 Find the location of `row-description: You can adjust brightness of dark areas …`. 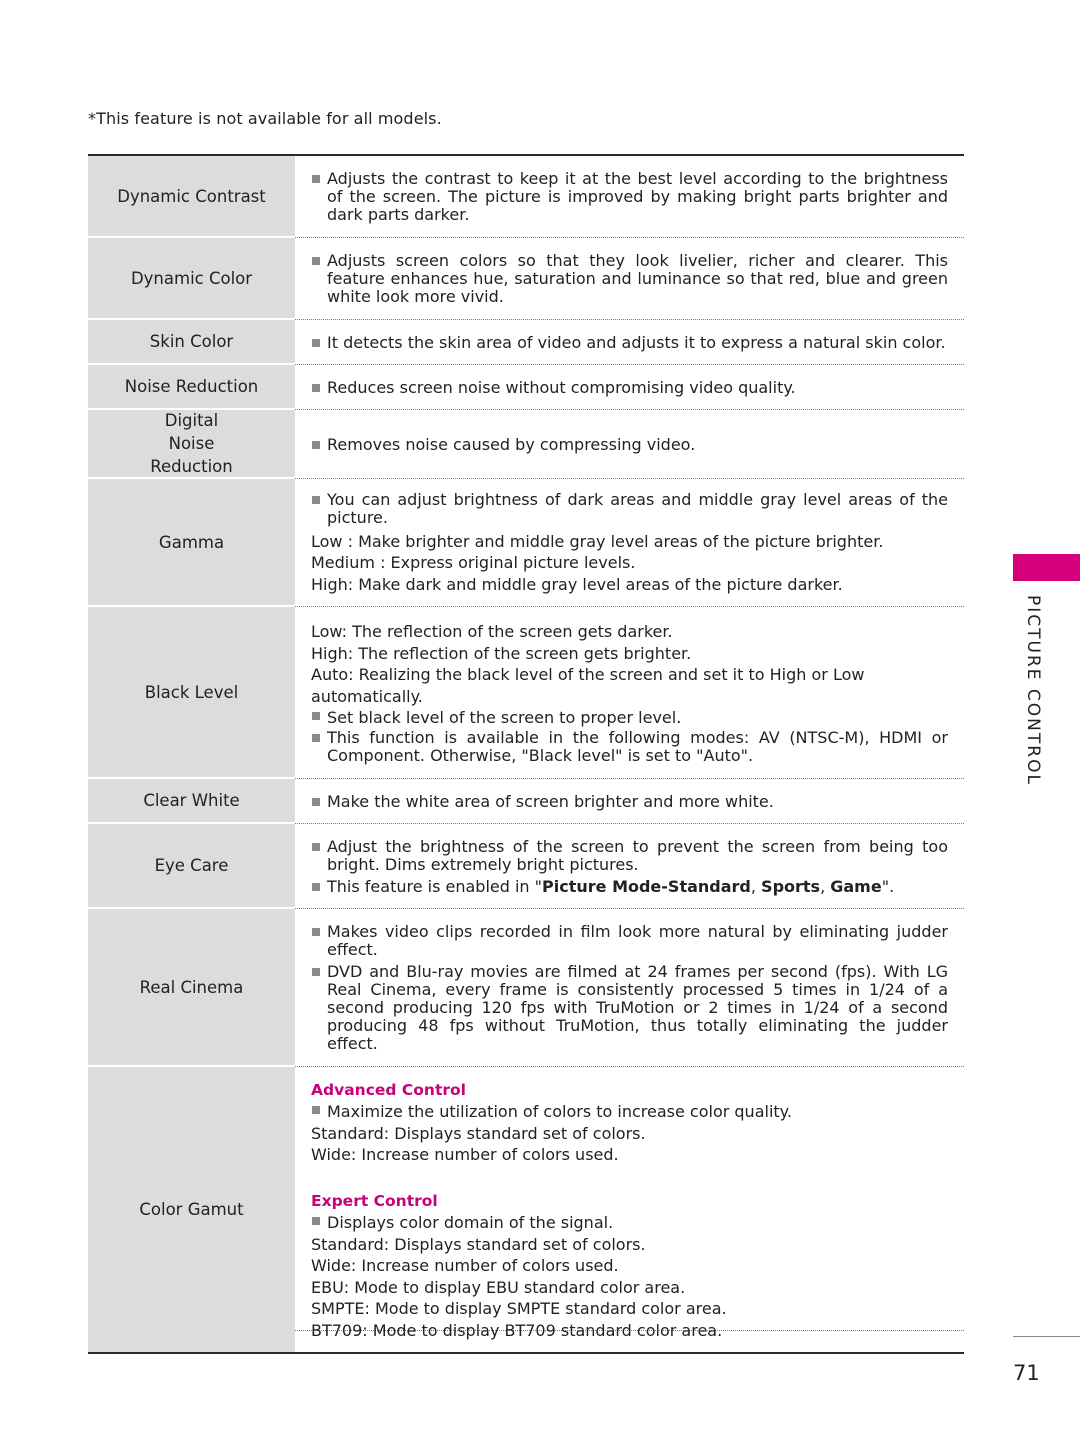

row-description: You can adjust brightness of dark areas … is located at coordinates (629, 543).